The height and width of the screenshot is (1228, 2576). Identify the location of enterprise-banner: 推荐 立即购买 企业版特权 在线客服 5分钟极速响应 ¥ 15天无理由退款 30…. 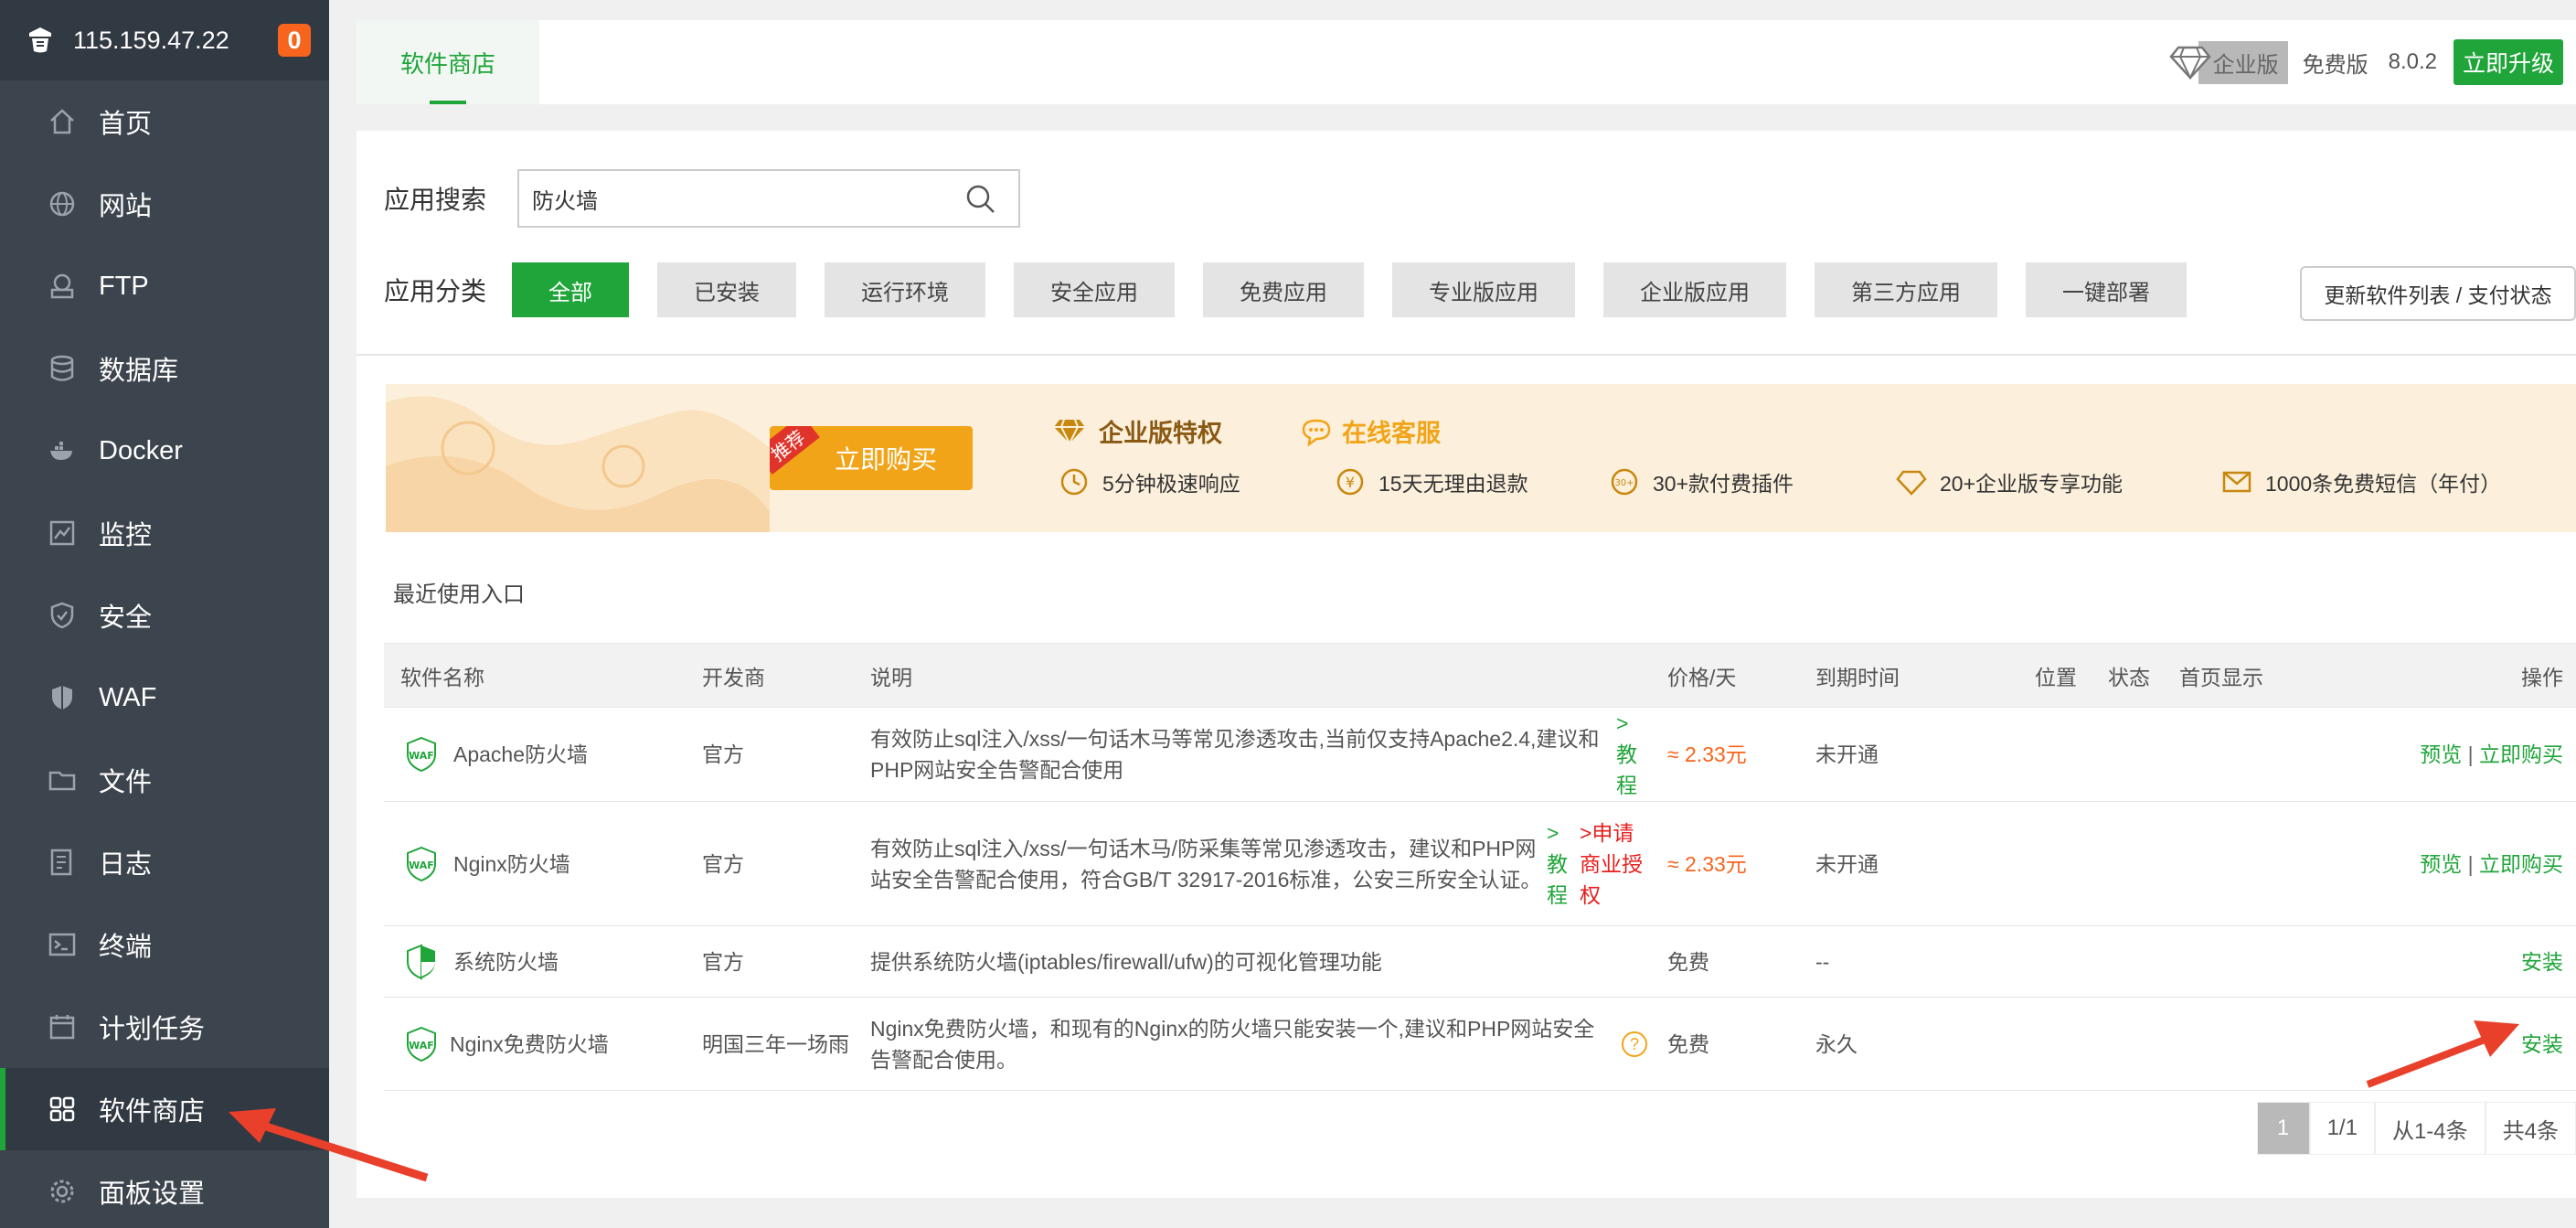
(1481, 458).